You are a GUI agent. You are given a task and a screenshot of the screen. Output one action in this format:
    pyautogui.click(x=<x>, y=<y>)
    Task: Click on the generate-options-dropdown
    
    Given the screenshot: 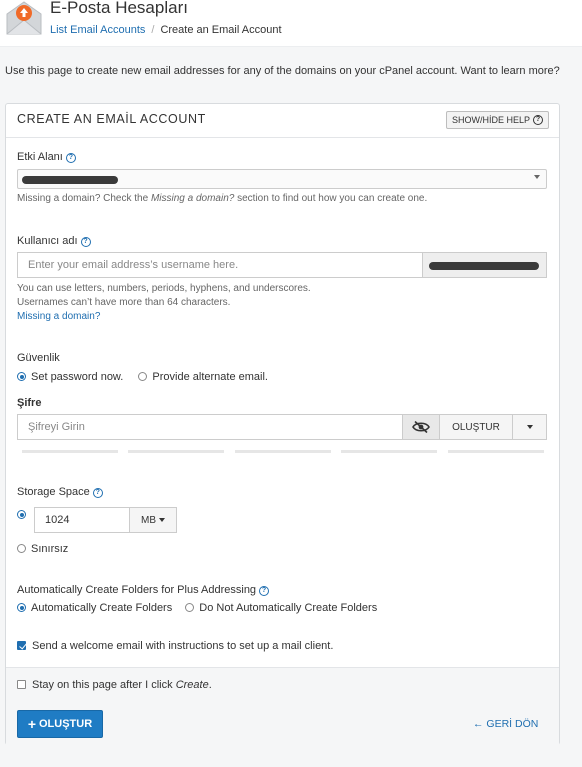 What is the action you would take?
    pyautogui.click(x=529, y=427)
    